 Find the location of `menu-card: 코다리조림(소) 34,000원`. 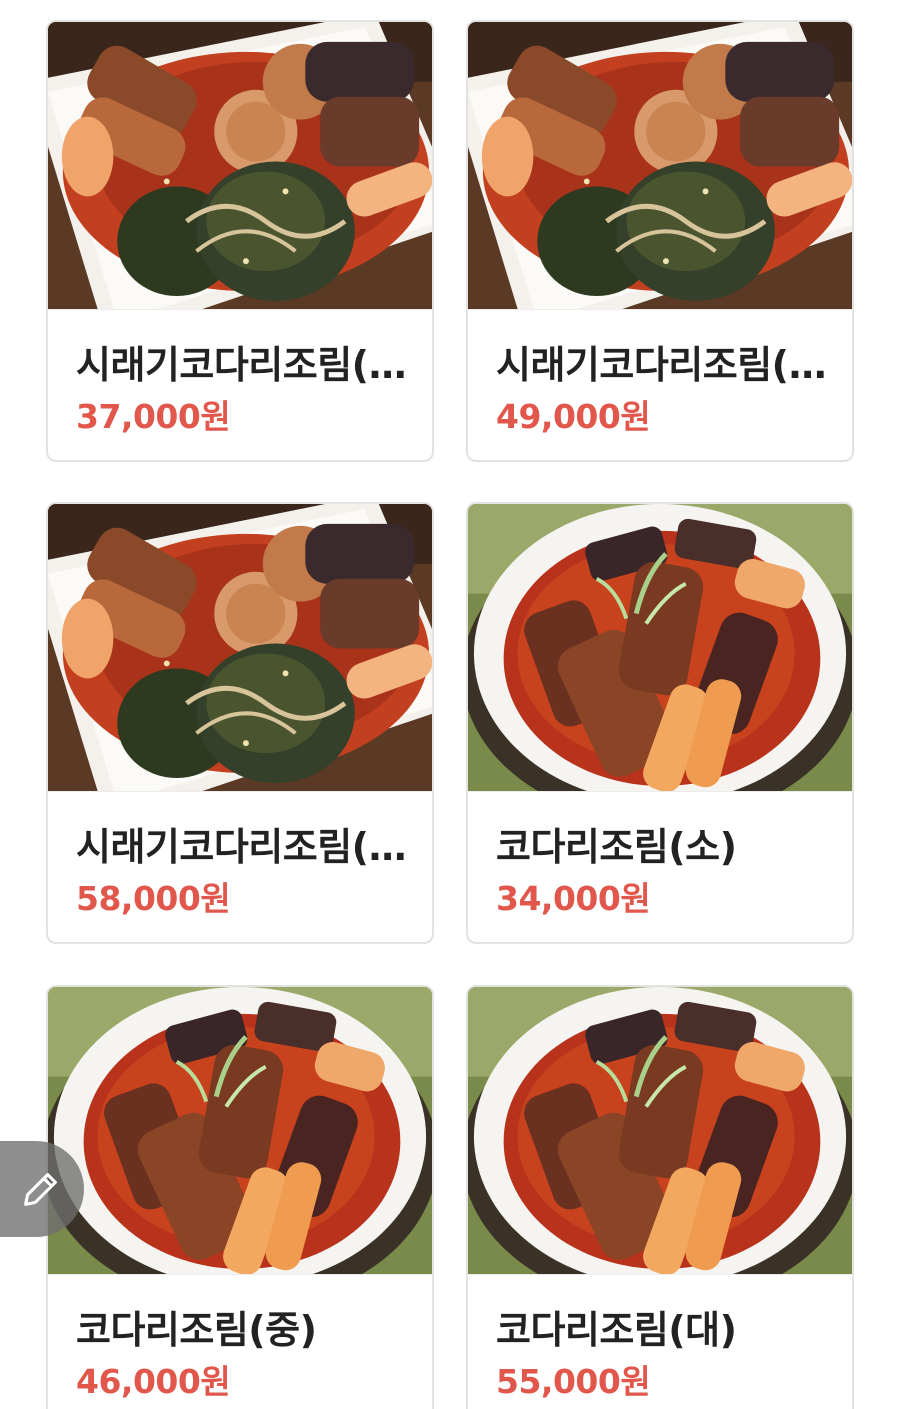

menu-card: 코다리조림(소) 34,000원 is located at coordinates (660, 723).